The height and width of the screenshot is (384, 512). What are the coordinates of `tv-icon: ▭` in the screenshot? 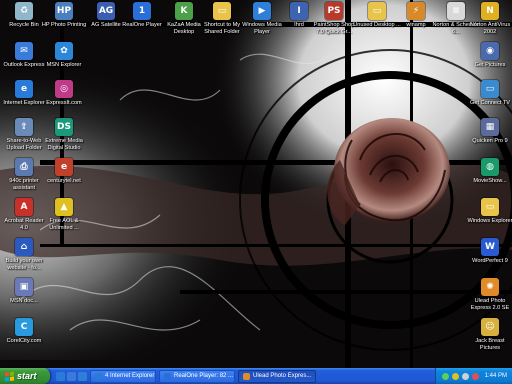 It's located at (490, 89).